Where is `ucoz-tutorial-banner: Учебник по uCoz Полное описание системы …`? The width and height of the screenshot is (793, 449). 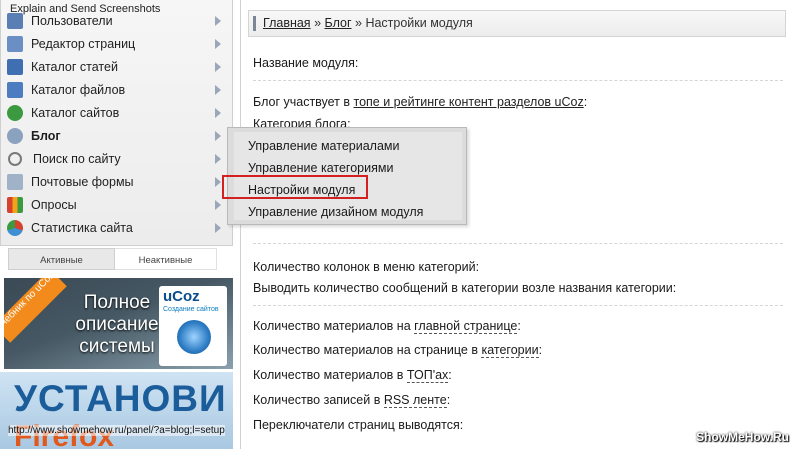
ucoz-tutorial-banner: Учебник по uCoz Полное описание системы … is located at coordinates (118, 323).